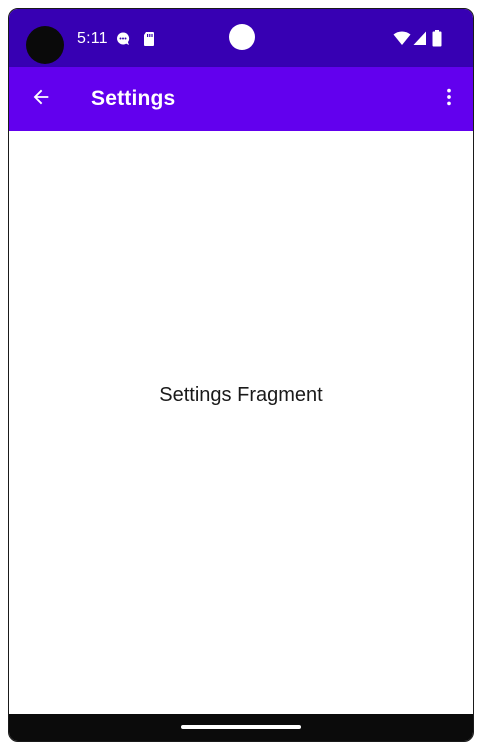 The height and width of the screenshot is (750, 482). I want to click on status-bar: 5:11, so click(241, 38).